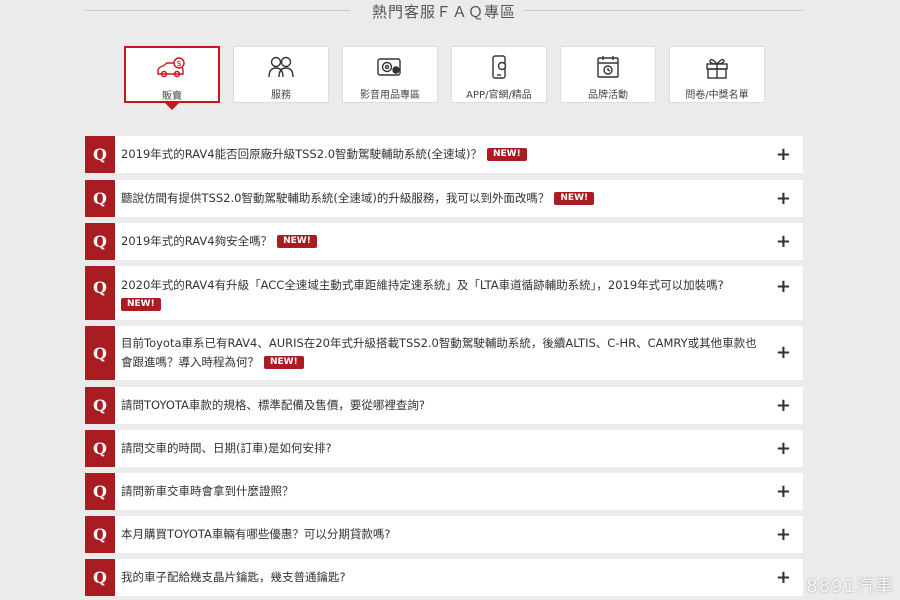  Describe the element at coordinates (459, 405) in the screenshot. I see `faq-question: 請問TOYOTA車款的規格、標準配備及售價，要從哪裡查詢?` at that location.